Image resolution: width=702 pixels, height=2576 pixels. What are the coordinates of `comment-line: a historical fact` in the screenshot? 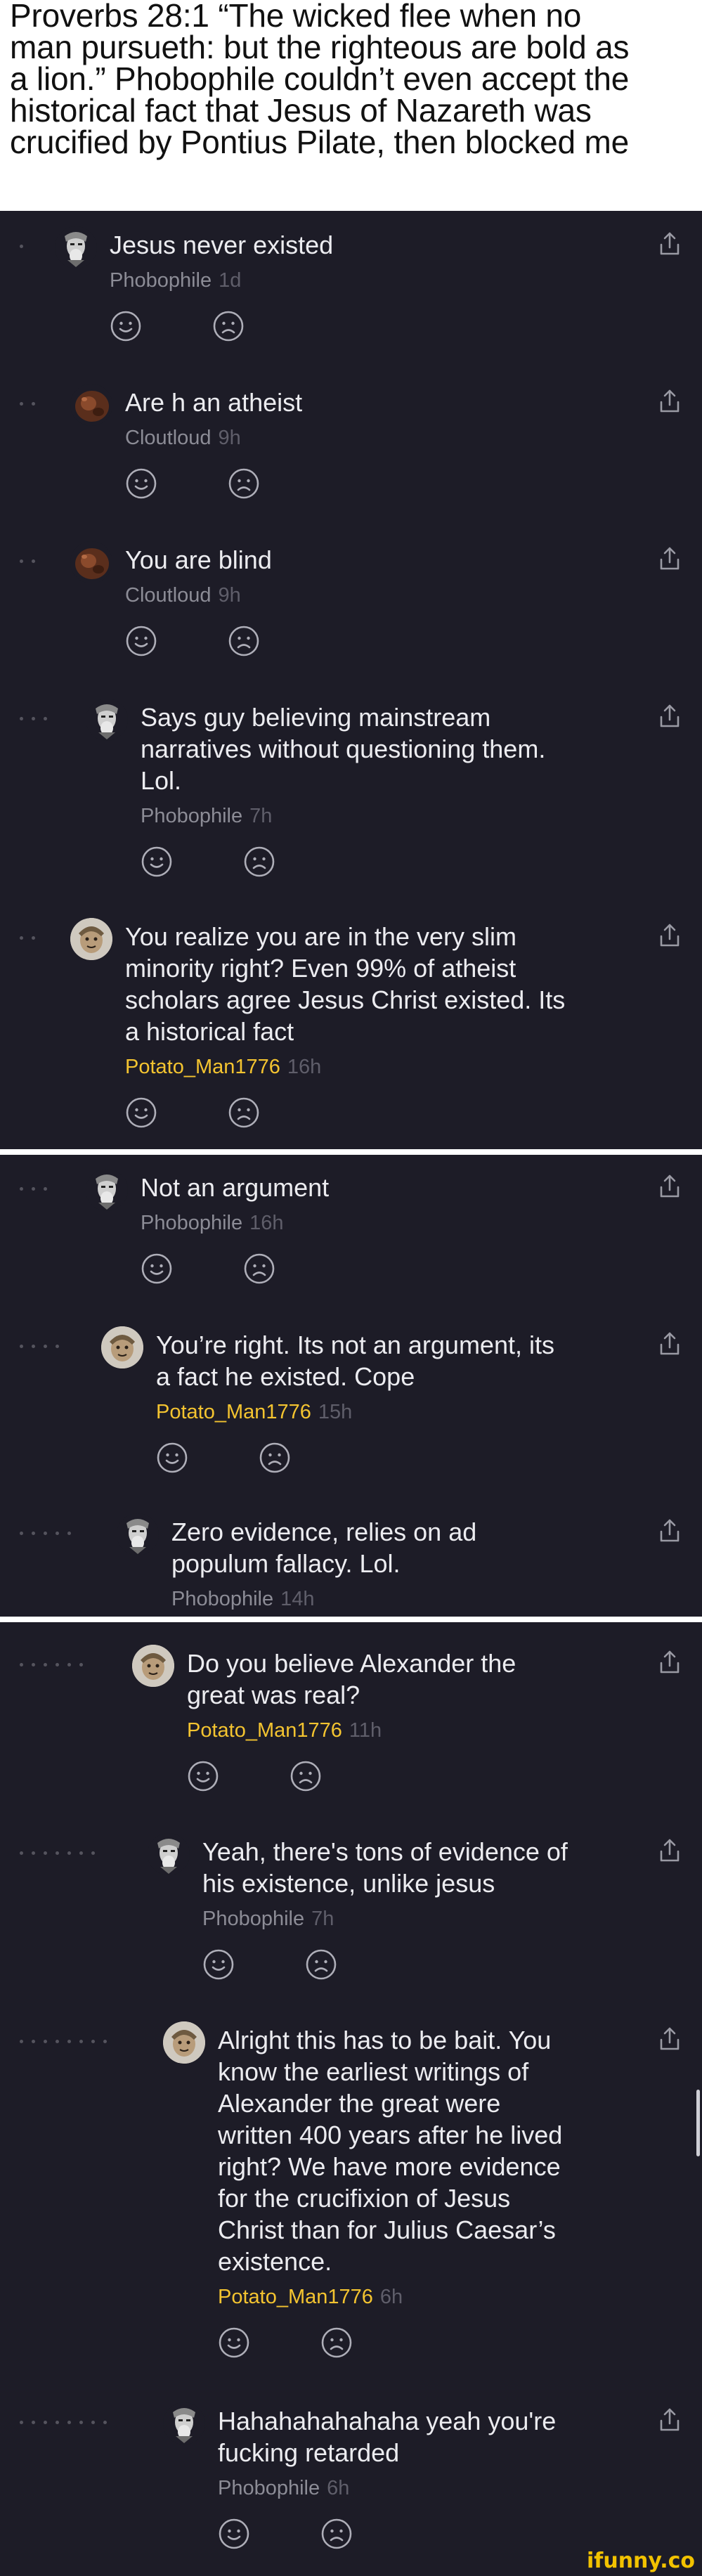 It's located at (210, 1031).